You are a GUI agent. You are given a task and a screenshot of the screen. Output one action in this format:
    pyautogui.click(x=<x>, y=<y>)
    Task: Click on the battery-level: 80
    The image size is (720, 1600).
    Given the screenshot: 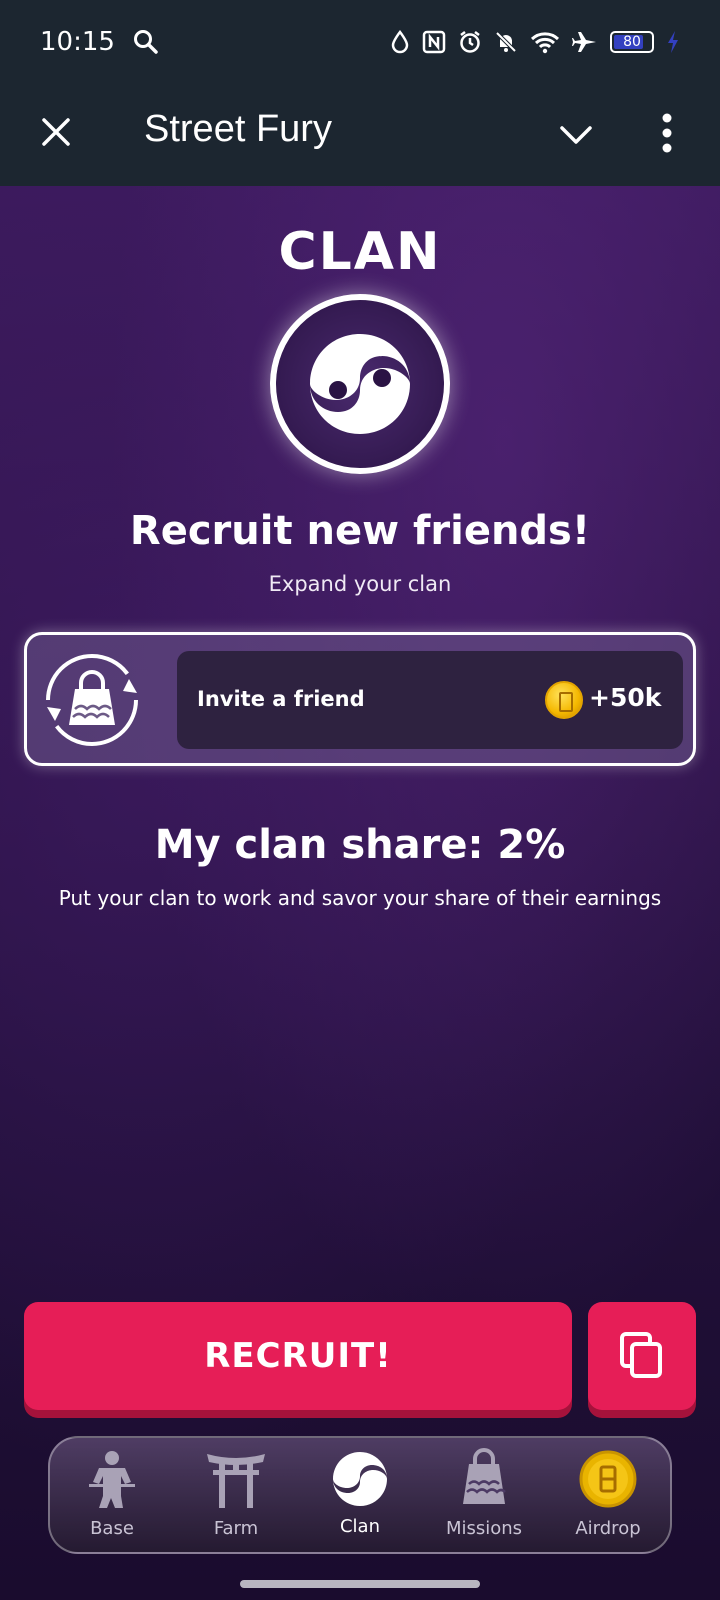 What is the action you would take?
    pyautogui.click(x=632, y=42)
    